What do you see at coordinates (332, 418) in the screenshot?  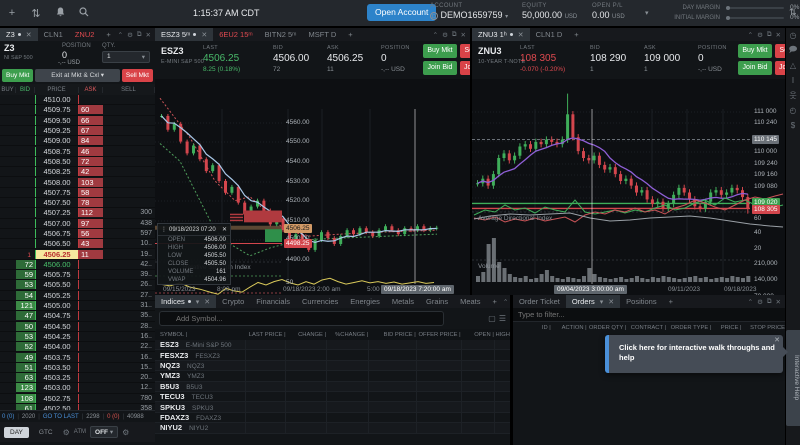 I see `watchlist-row-fdaxz3: FDAXZ3 FDAXZ3` at bounding box center [332, 418].